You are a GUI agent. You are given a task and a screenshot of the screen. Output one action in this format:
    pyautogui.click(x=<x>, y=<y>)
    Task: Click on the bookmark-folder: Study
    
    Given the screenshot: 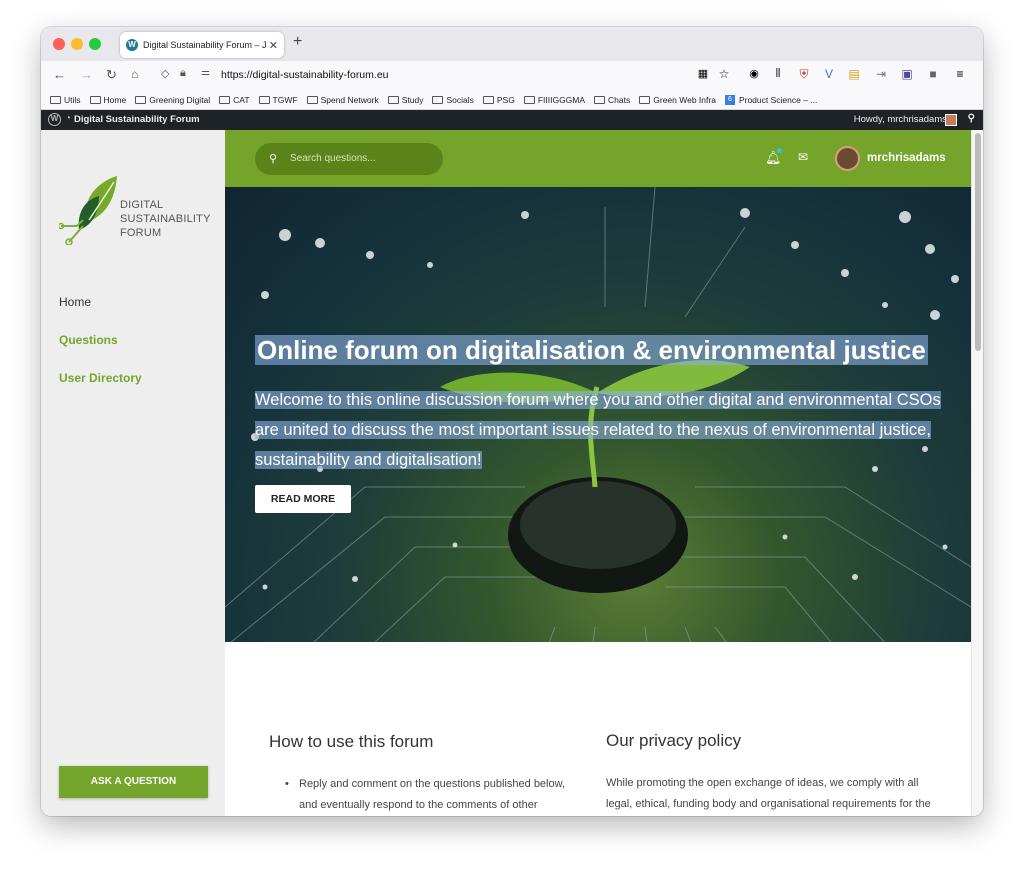 What is the action you would take?
    pyautogui.click(x=405, y=100)
    